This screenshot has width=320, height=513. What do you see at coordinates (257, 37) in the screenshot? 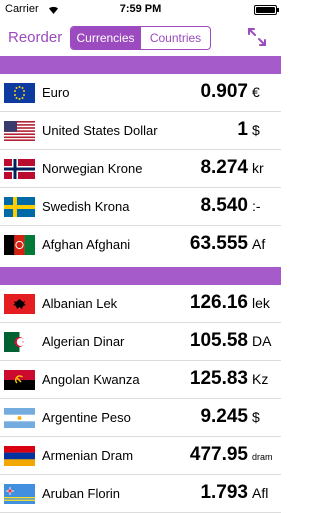
I see `expand-icon` at bounding box center [257, 37].